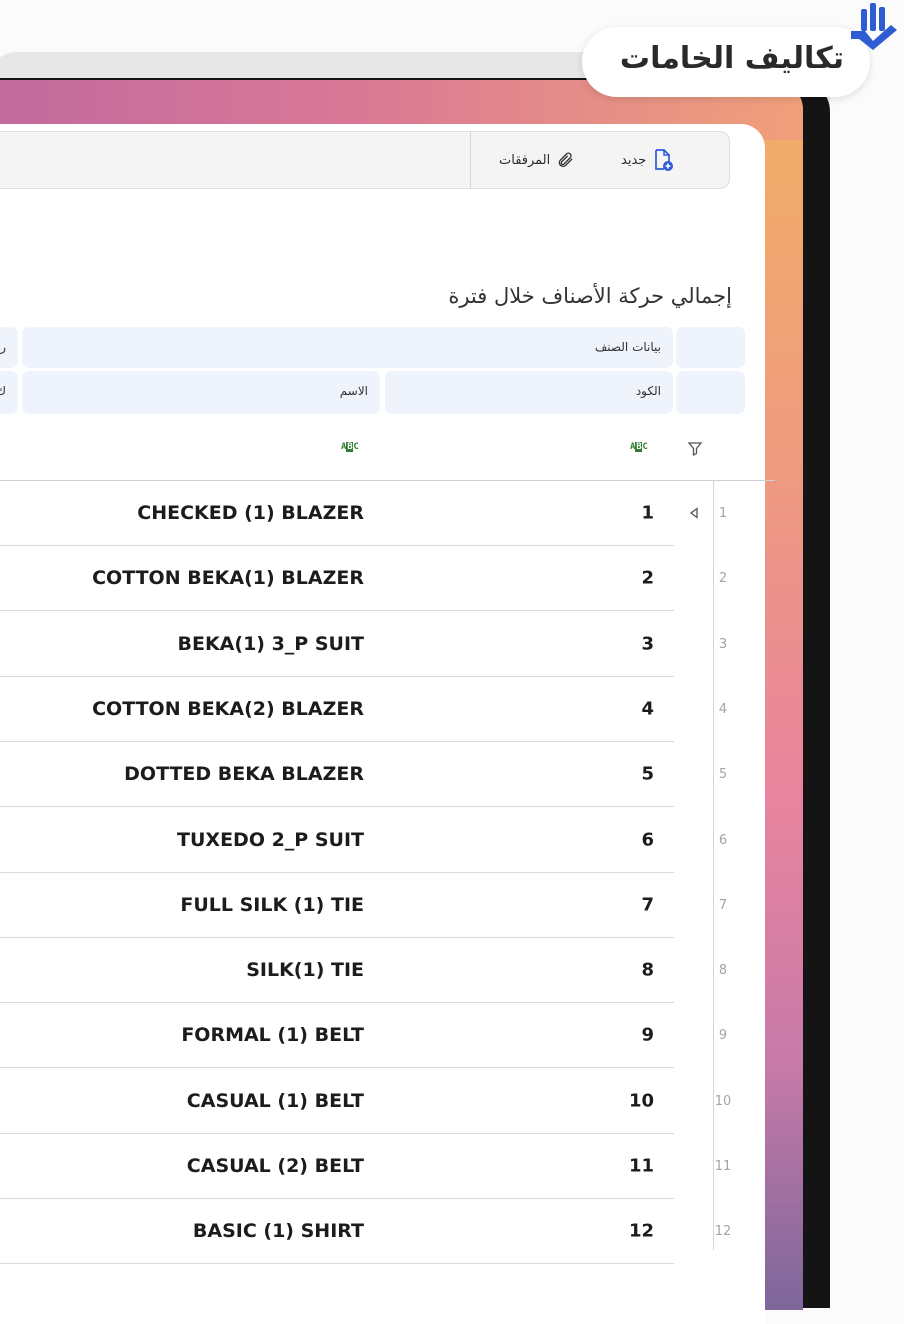 This screenshot has height=1324, width=904. I want to click on item-name-cell: COTTON BEKA(1) BLAZER, so click(228, 578).